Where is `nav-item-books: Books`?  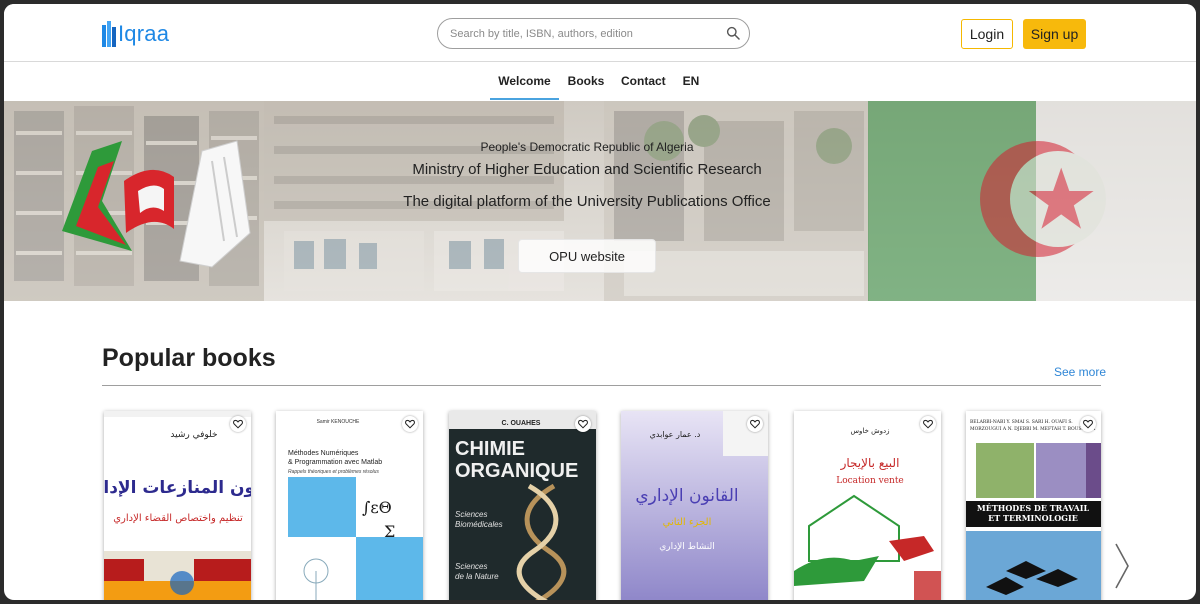
nav-item-books: Books is located at coordinates (586, 81).